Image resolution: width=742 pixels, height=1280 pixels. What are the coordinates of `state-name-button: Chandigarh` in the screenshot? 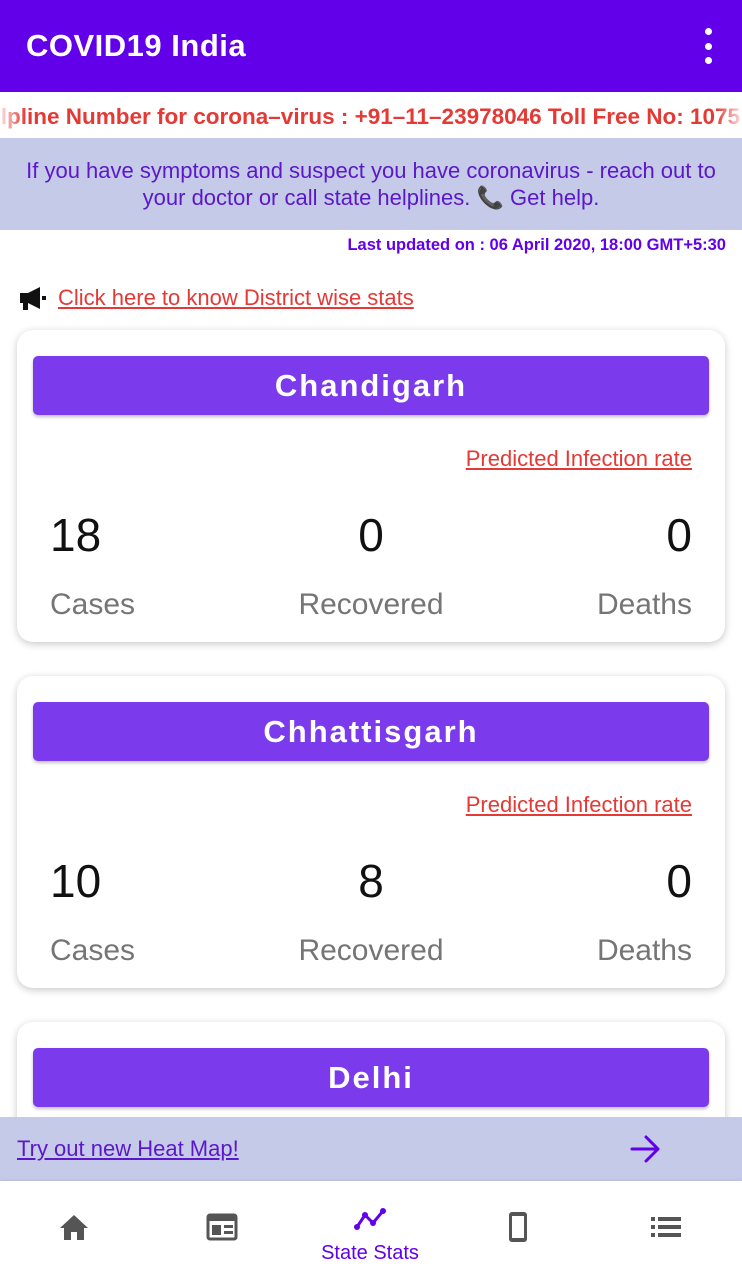 It's located at (371, 385).